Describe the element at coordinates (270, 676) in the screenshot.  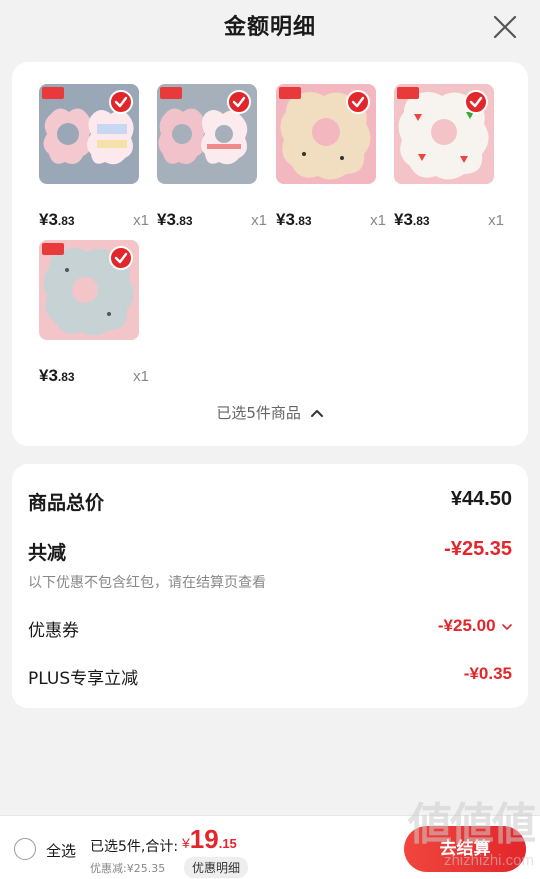
I see `plus-discount-row: PLUS专享立减 -¥0.35` at that location.